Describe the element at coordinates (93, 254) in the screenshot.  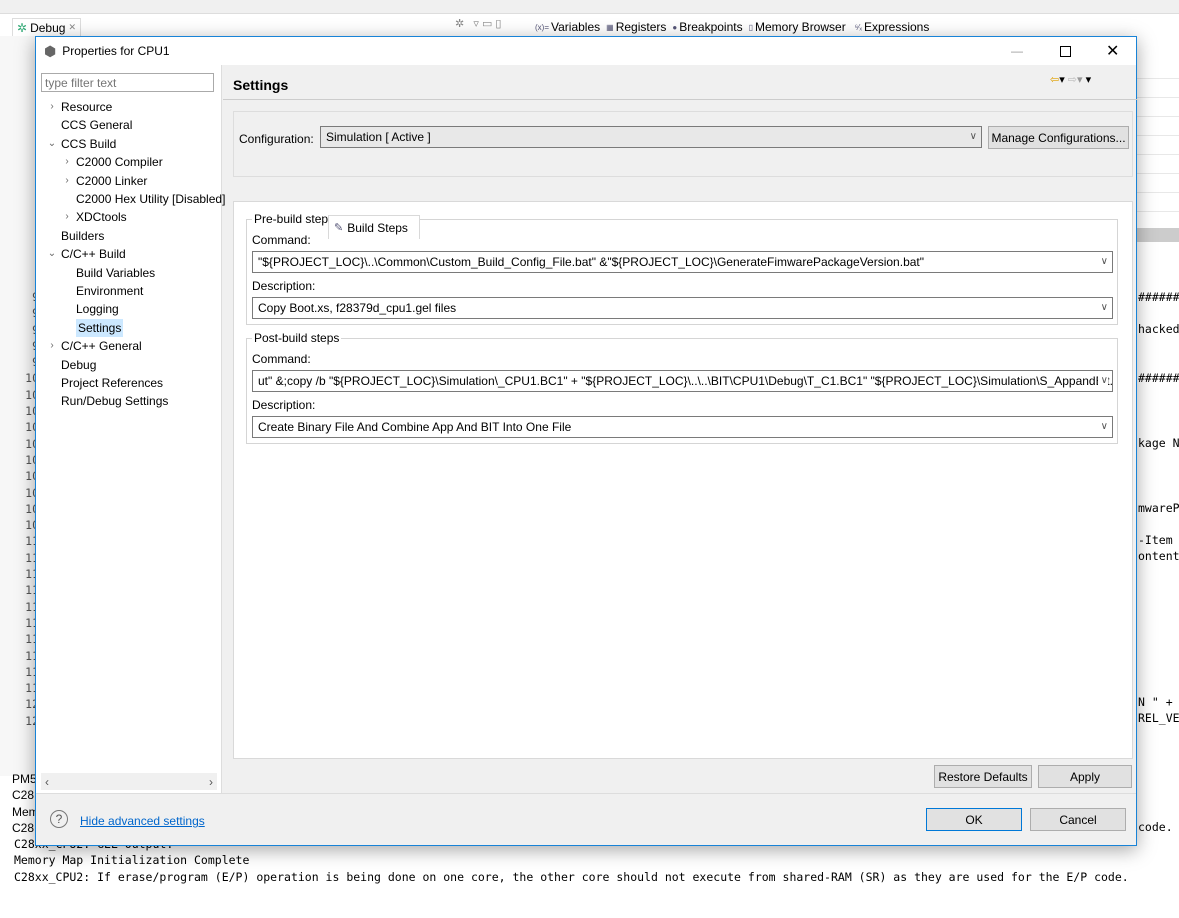
I see `tree-item-c-c-build: C/C++ Build` at that location.